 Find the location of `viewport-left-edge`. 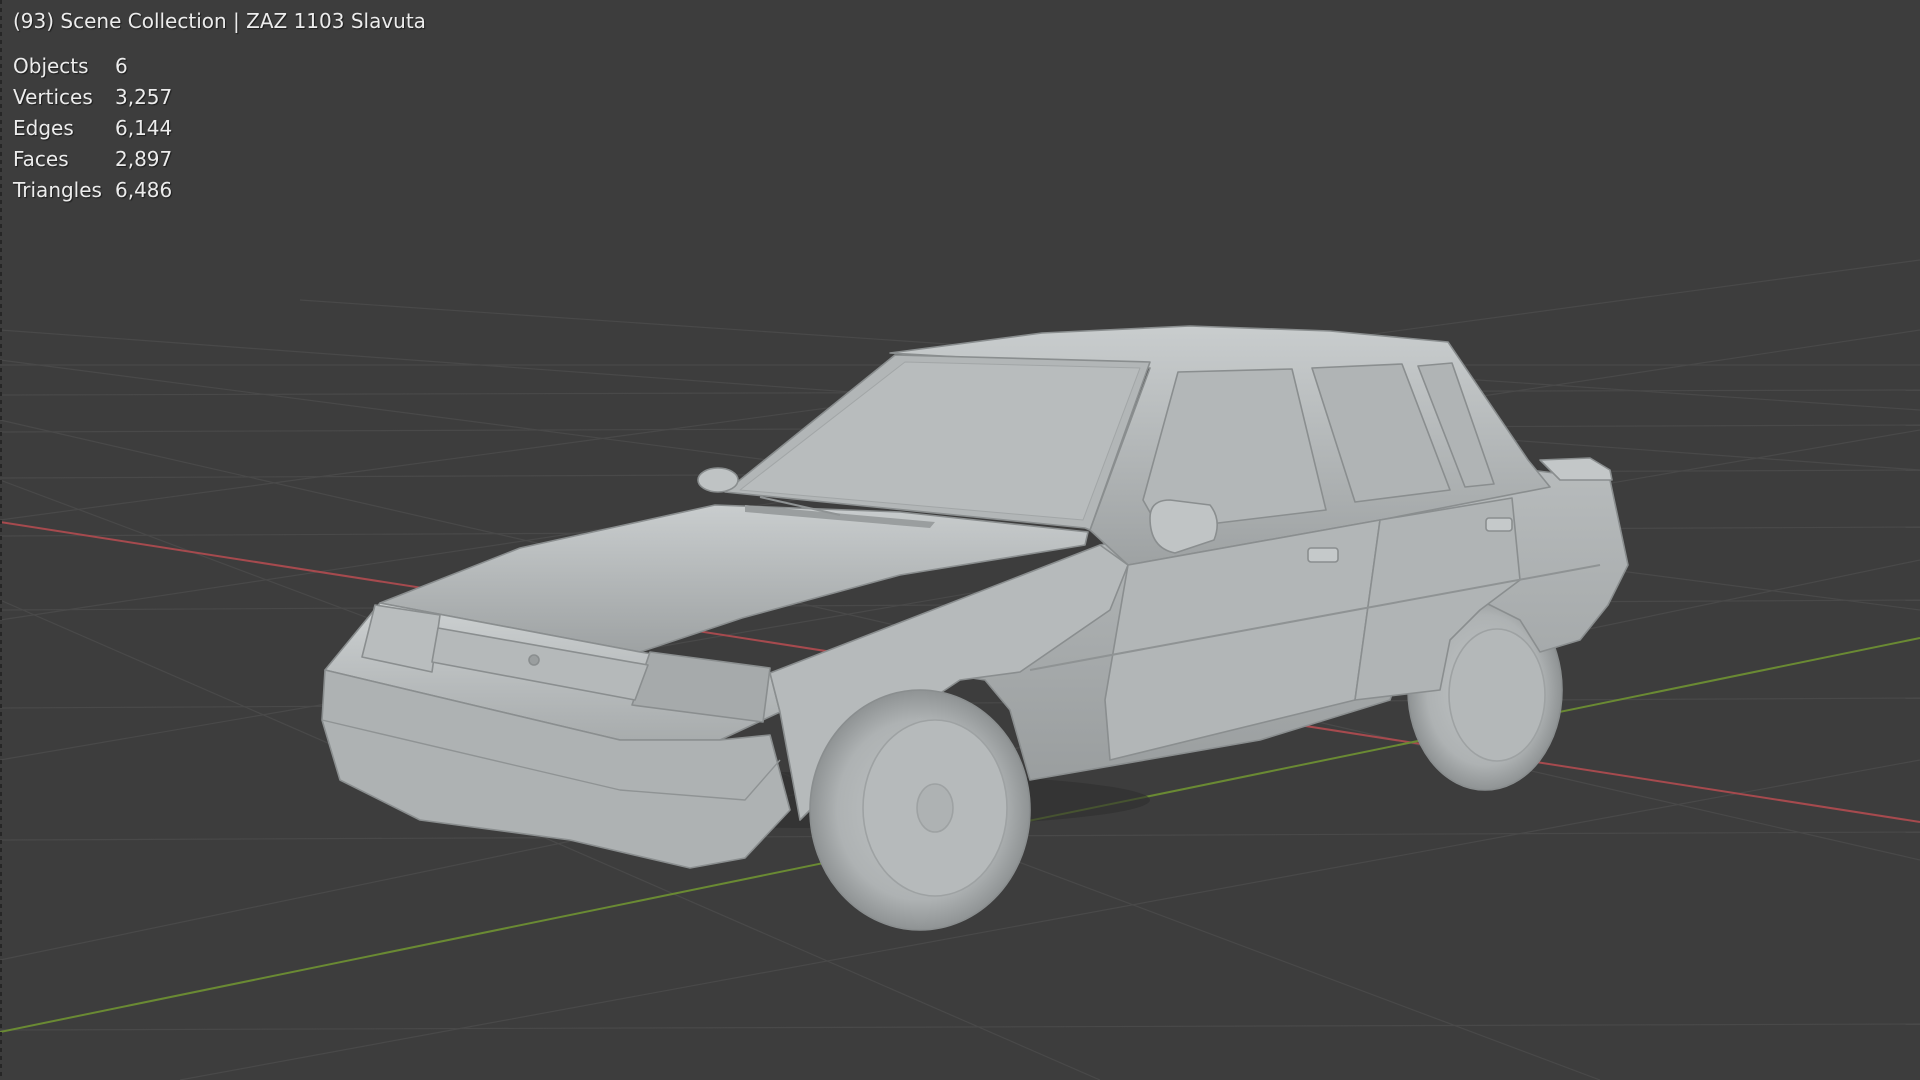

viewport-left-edge is located at coordinates (1, 540).